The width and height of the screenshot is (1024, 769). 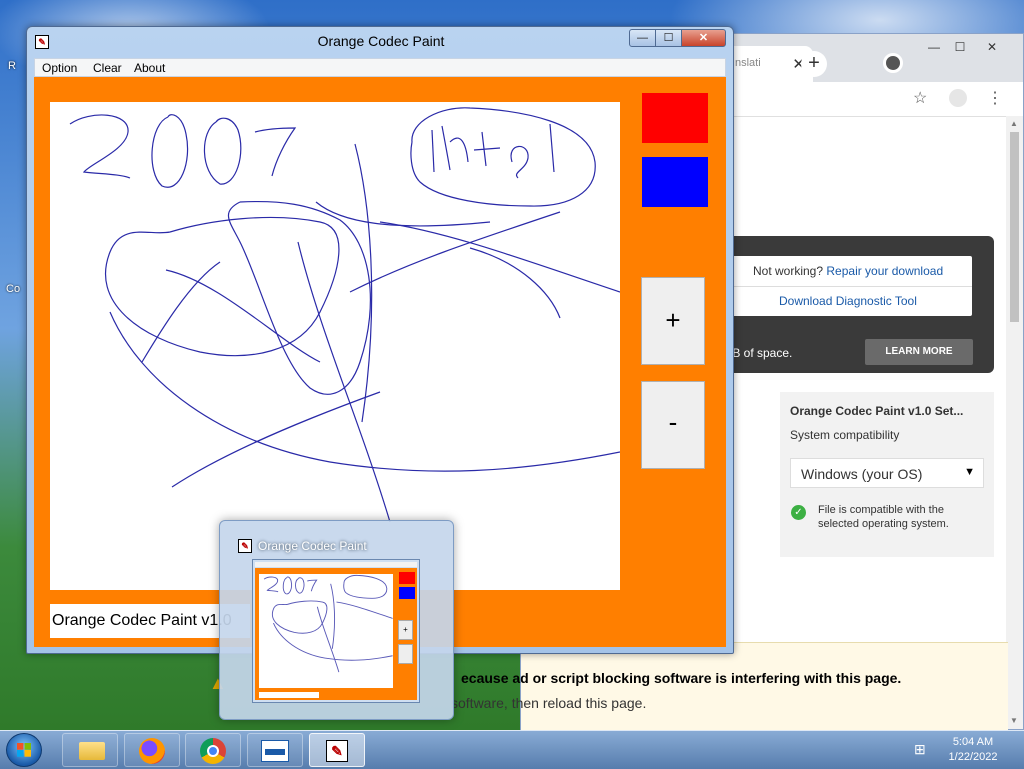 What do you see at coordinates (512, 749) in the screenshot?
I see `taskbar: ✎ ⊞ 5:04 AM 1/22/2022` at bounding box center [512, 749].